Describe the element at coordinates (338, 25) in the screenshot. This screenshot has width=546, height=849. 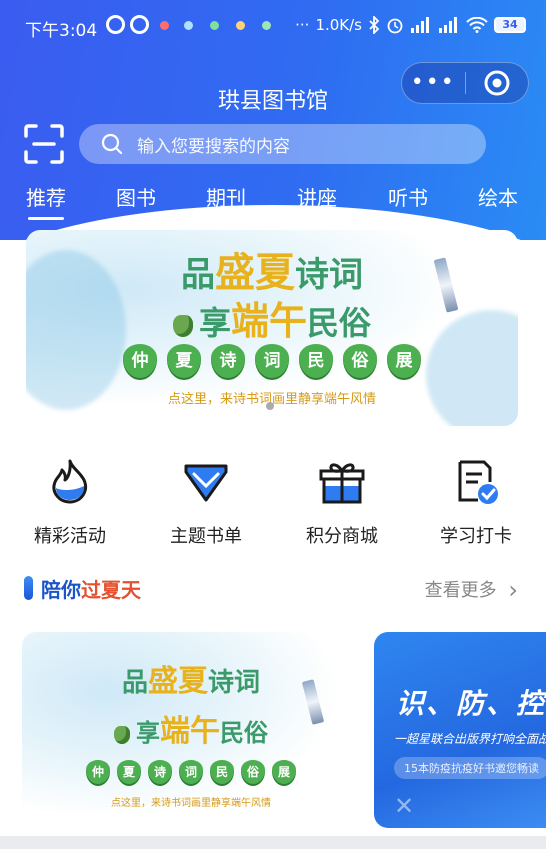
I see `network-speed: 1.0K/s` at that location.